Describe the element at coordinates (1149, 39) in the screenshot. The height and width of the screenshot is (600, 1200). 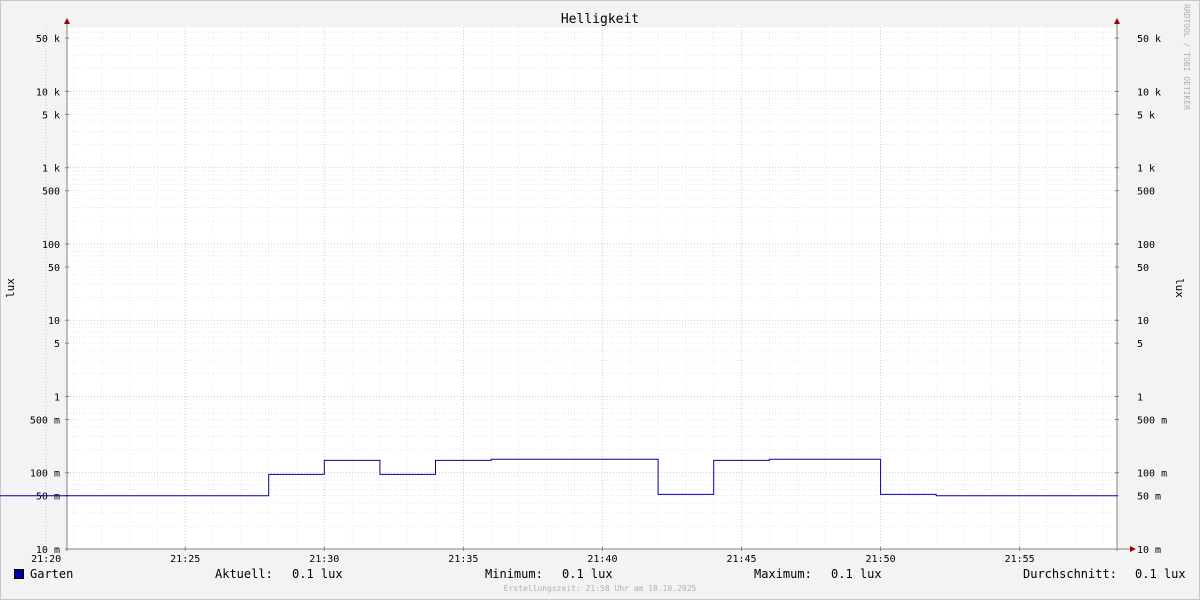
I see `y-tick-label-right: 50 k` at that location.